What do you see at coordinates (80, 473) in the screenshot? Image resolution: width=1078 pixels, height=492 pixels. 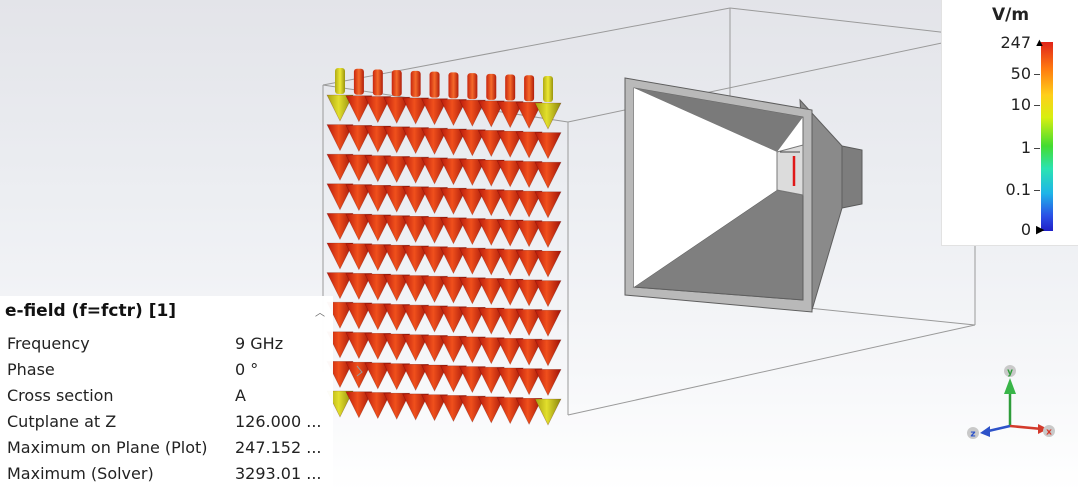 I see `info-label: Maximum (Solver)` at bounding box center [80, 473].